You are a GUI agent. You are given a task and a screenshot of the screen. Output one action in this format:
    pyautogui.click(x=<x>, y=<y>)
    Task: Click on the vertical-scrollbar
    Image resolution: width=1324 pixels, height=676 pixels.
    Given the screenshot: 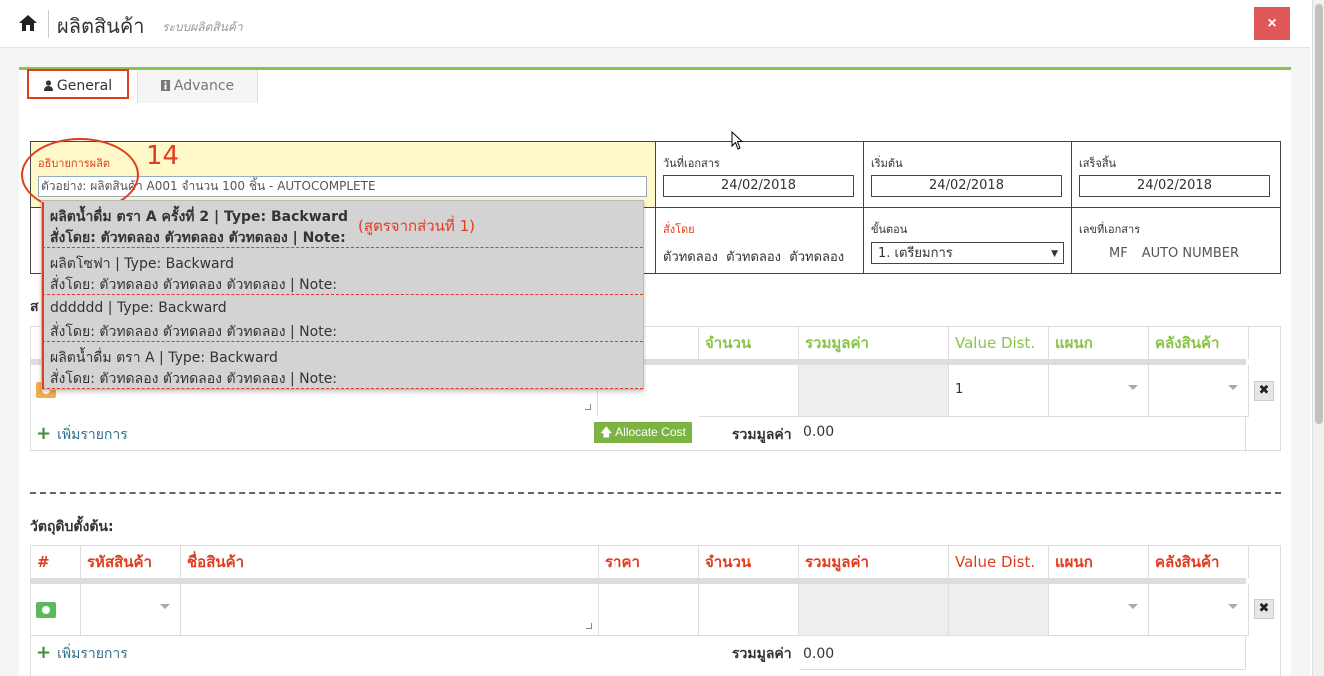 What is the action you would take?
    pyautogui.click(x=1318, y=338)
    